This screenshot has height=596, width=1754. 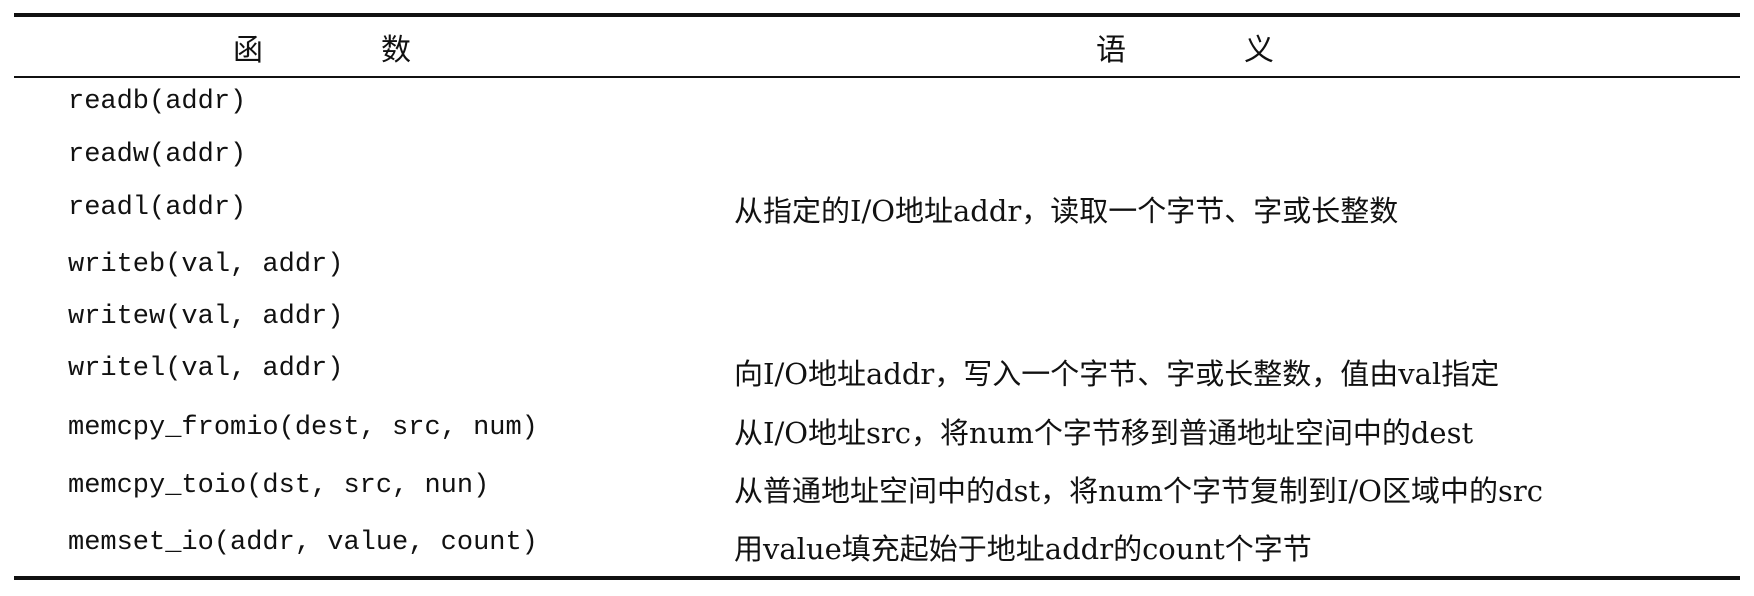 What do you see at coordinates (157, 208) in the screenshot?
I see `function-readl: readl(addr)` at bounding box center [157, 208].